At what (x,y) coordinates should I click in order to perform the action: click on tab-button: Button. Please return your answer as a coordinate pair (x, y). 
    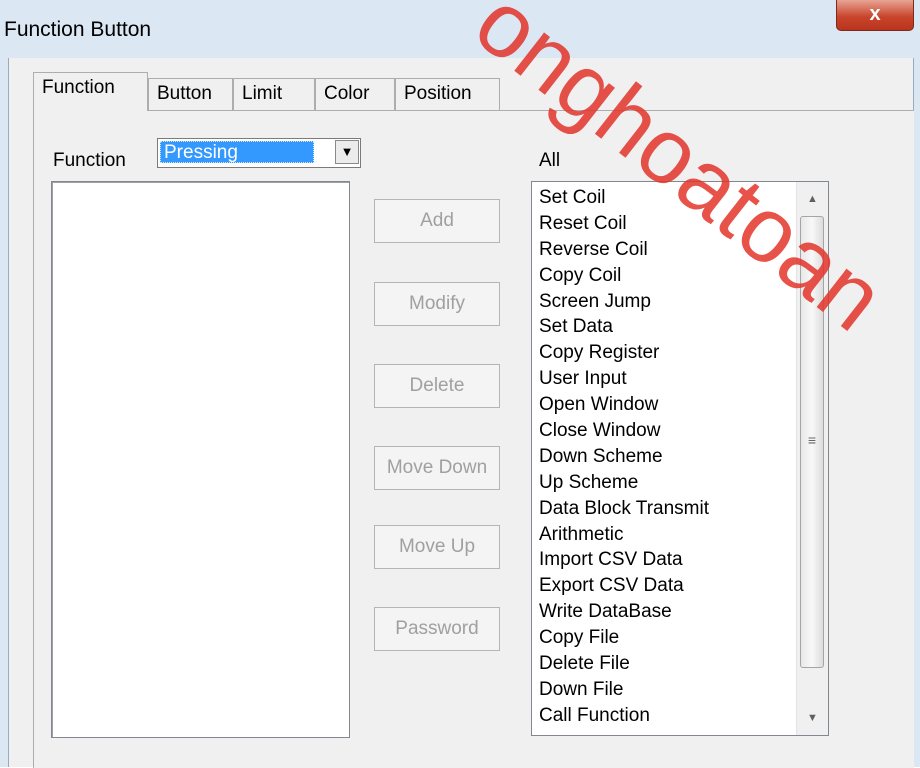
    Looking at the image, I should click on (190, 94).